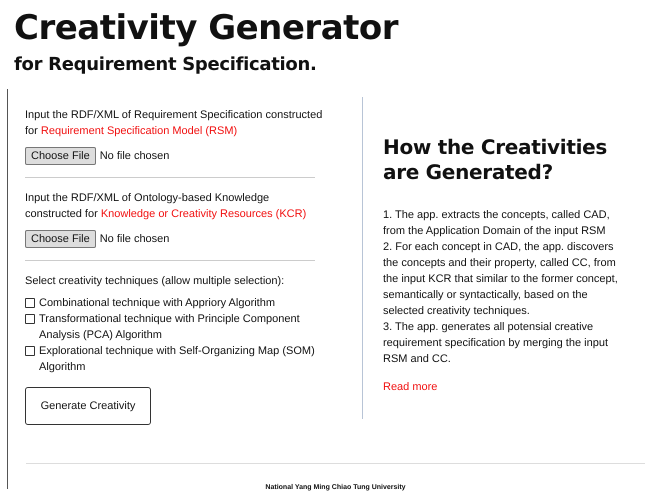 This screenshot has height=504, width=645. What do you see at coordinates (501, 279) in the screenshot?
I see `step-text: 2. For each concept in CAD, the app. discovers the concepts and their property, called CC, from the input KCR that similar to the former concept, semantically or syntactically, based on the selected creativity techniques.` at bounding box center [501, 279].